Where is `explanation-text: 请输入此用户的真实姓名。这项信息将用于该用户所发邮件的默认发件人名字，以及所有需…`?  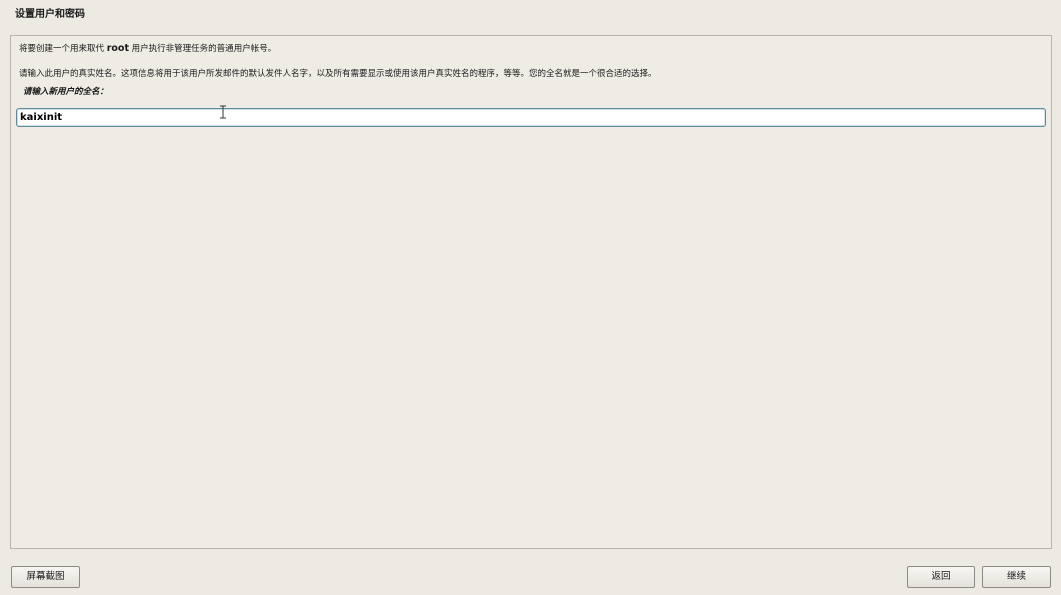
explanation-text: 请输入此用户的真实姓名。这项信息将用于该用户所发邮件的默认发件人名字，以及所有需… is located at coordinates (338, 74).